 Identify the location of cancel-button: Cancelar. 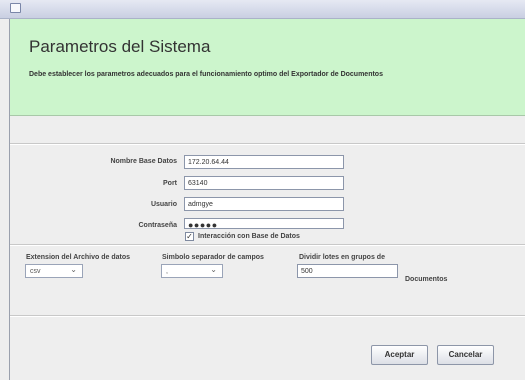
(465, 355).